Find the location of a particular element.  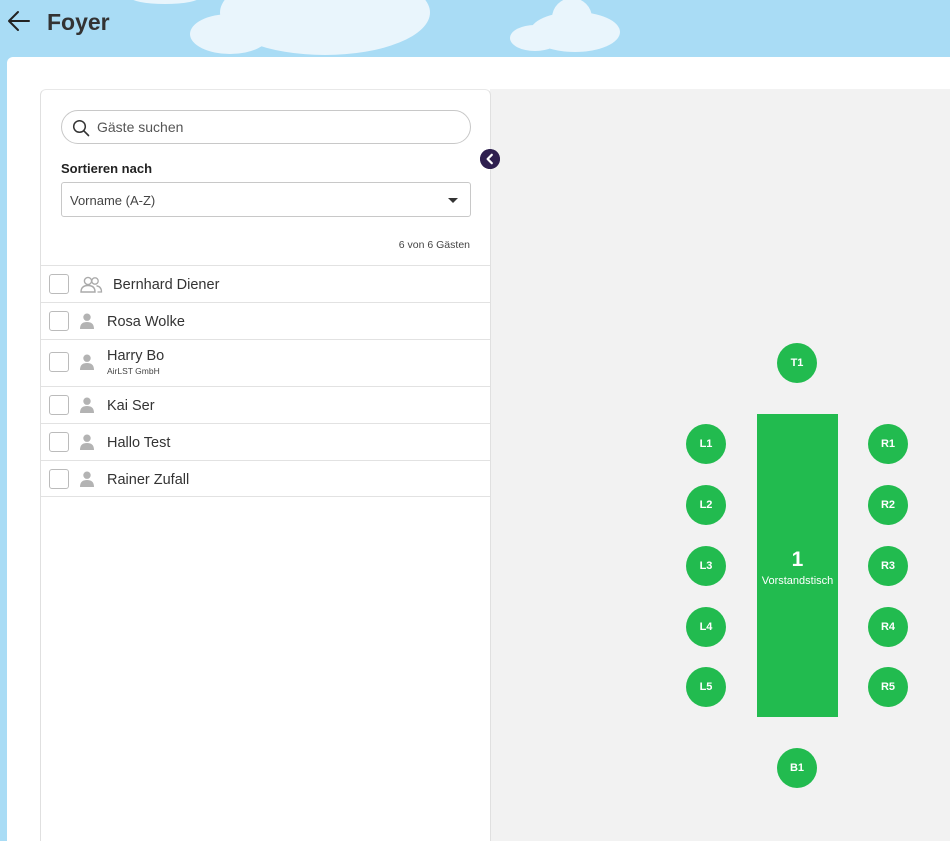

seat-left: L3 is located at coordinates (706, 566).